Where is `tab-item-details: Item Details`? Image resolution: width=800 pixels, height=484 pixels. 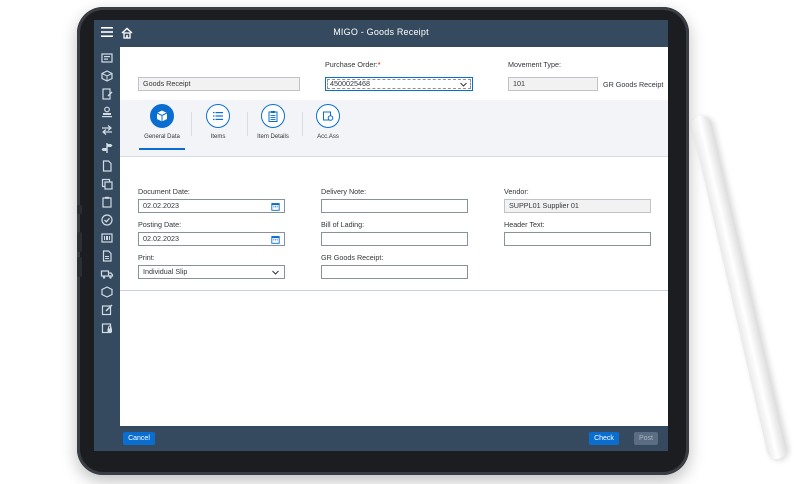 tab-item-details: Item Details is located at coordinates (273, 127).